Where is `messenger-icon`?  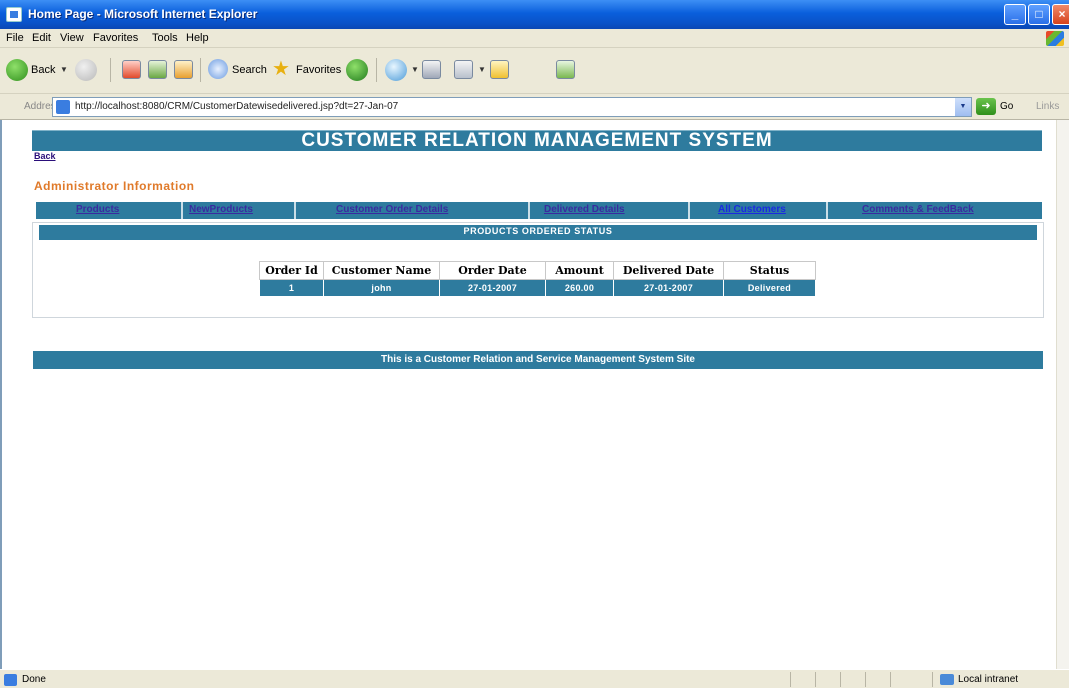
messenger-icon is located at coordinates (565, 69).